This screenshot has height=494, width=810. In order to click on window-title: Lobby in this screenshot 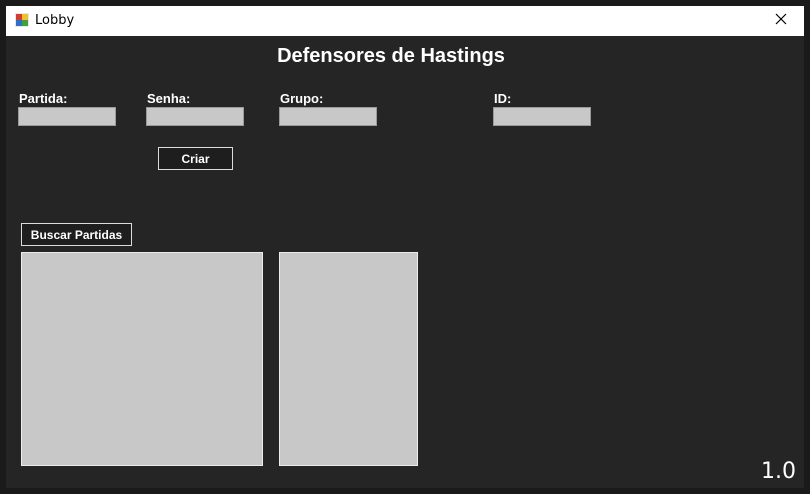, I will do `click(55, 20)`.